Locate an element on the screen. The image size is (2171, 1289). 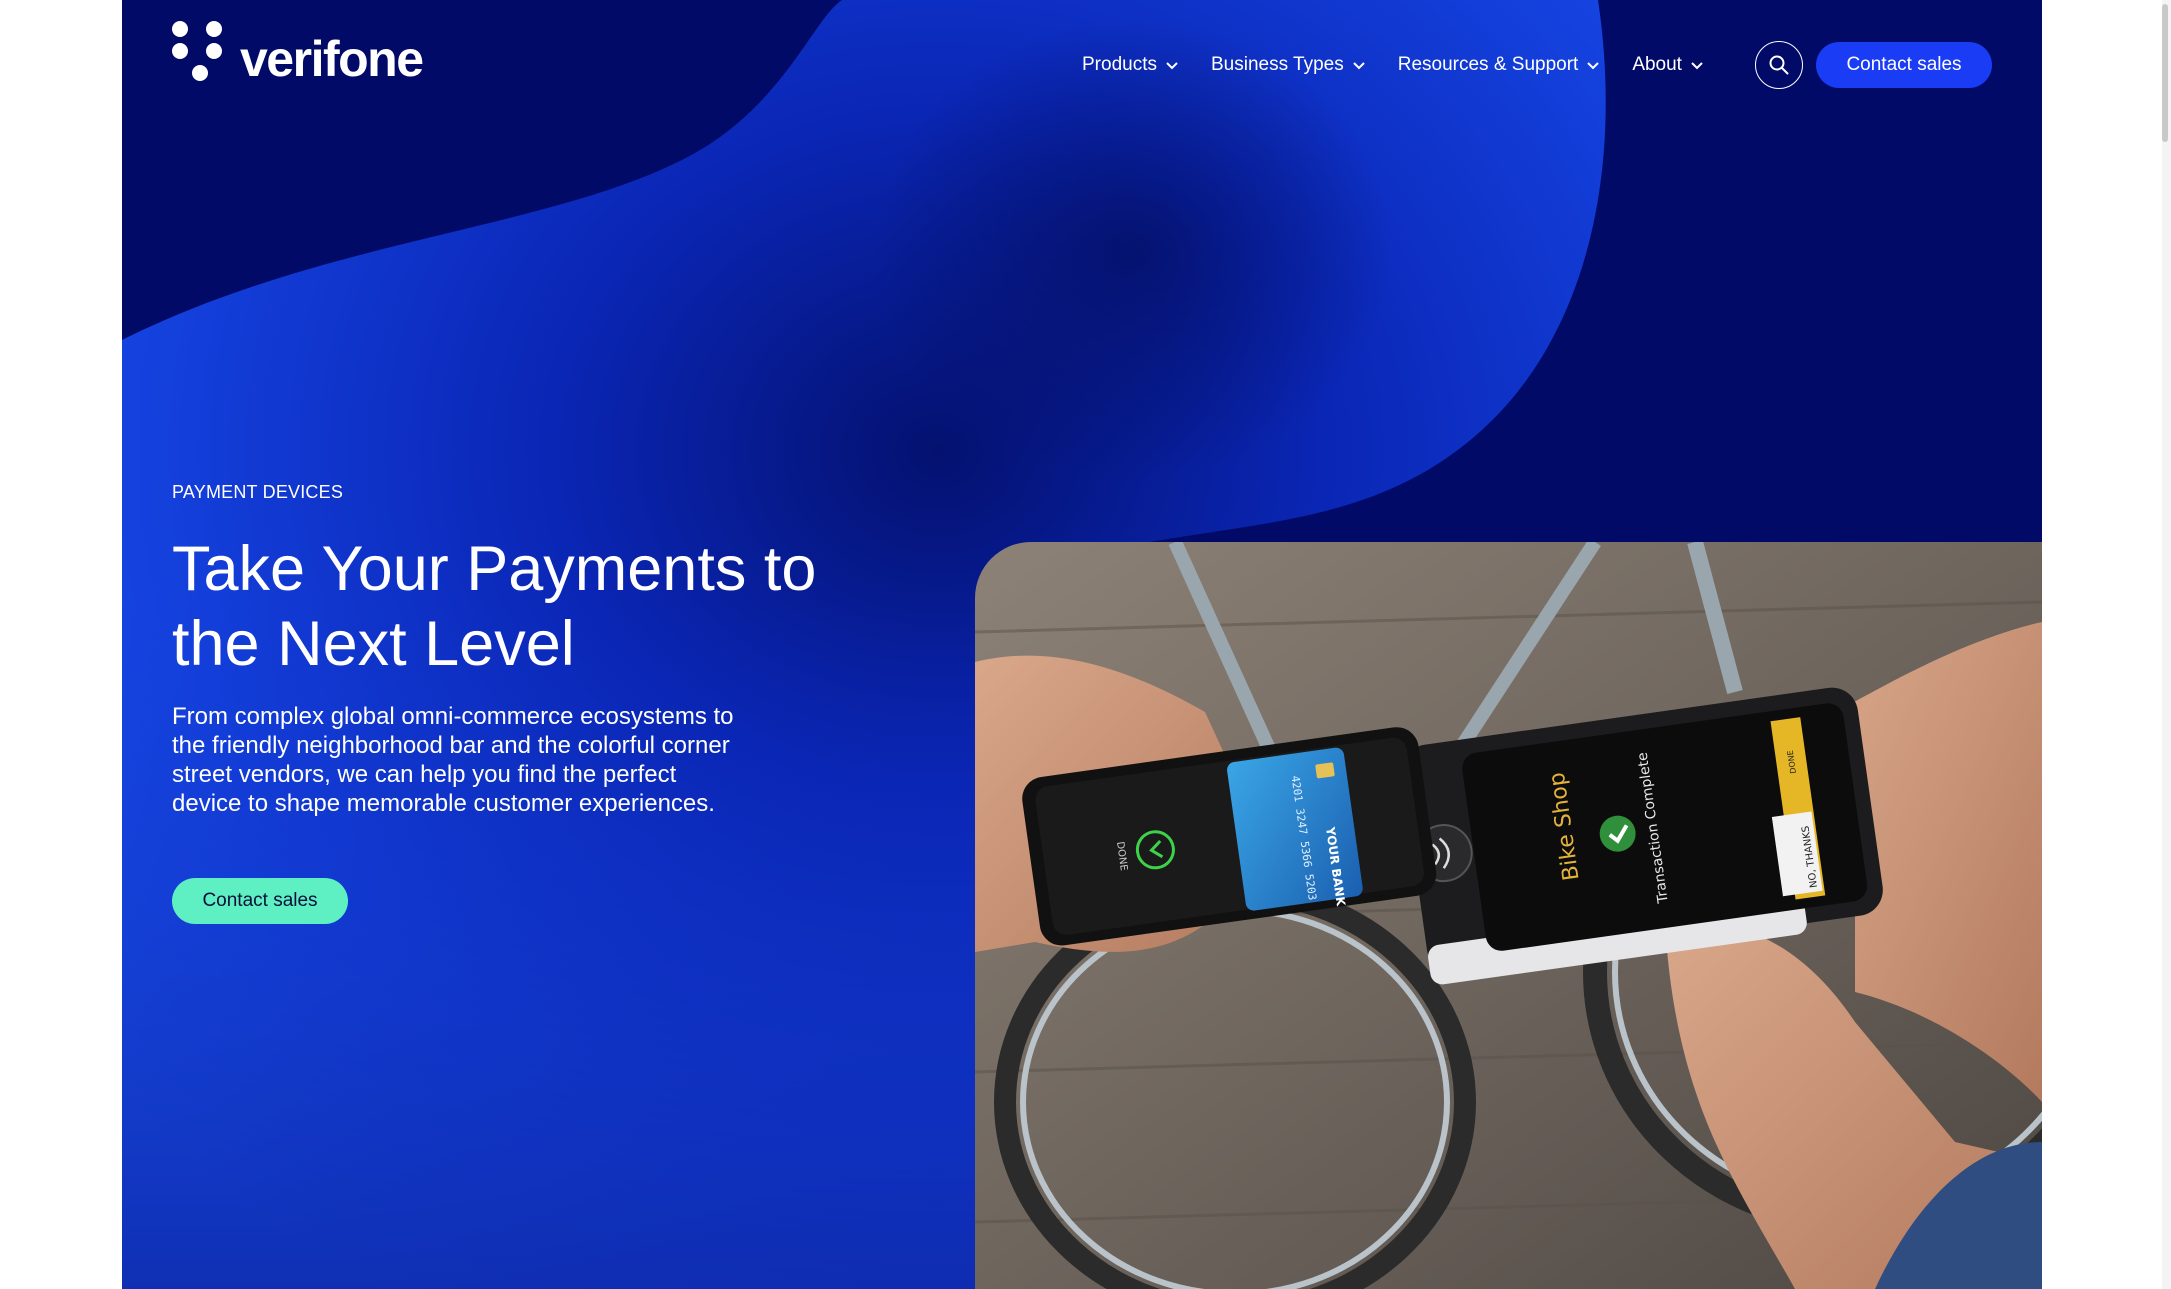
search-icon is located at coordinates (1779, 65).